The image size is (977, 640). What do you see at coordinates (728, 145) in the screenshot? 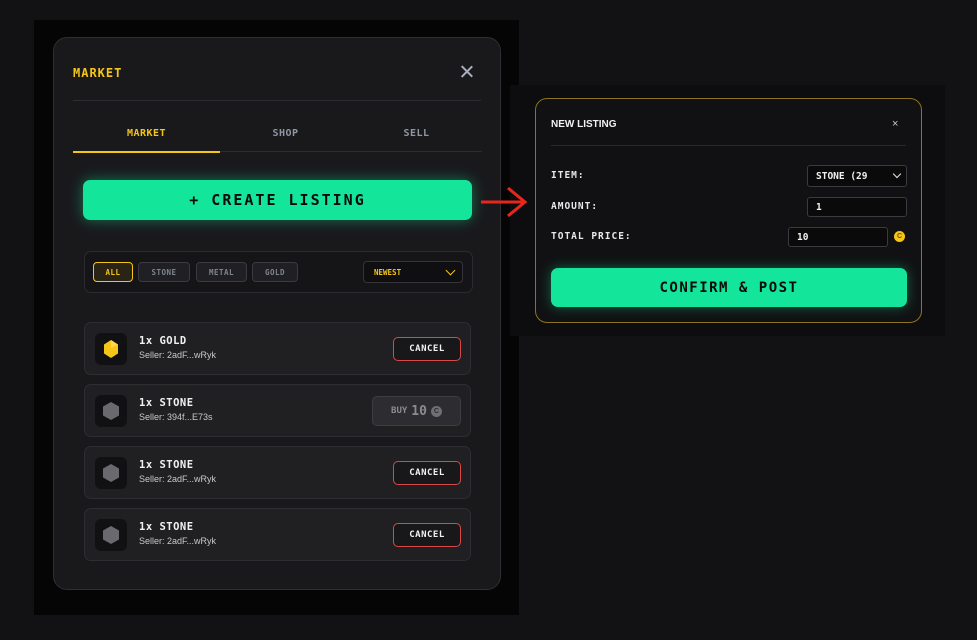
I see `modal-divider` at bounding box center [728, 145].